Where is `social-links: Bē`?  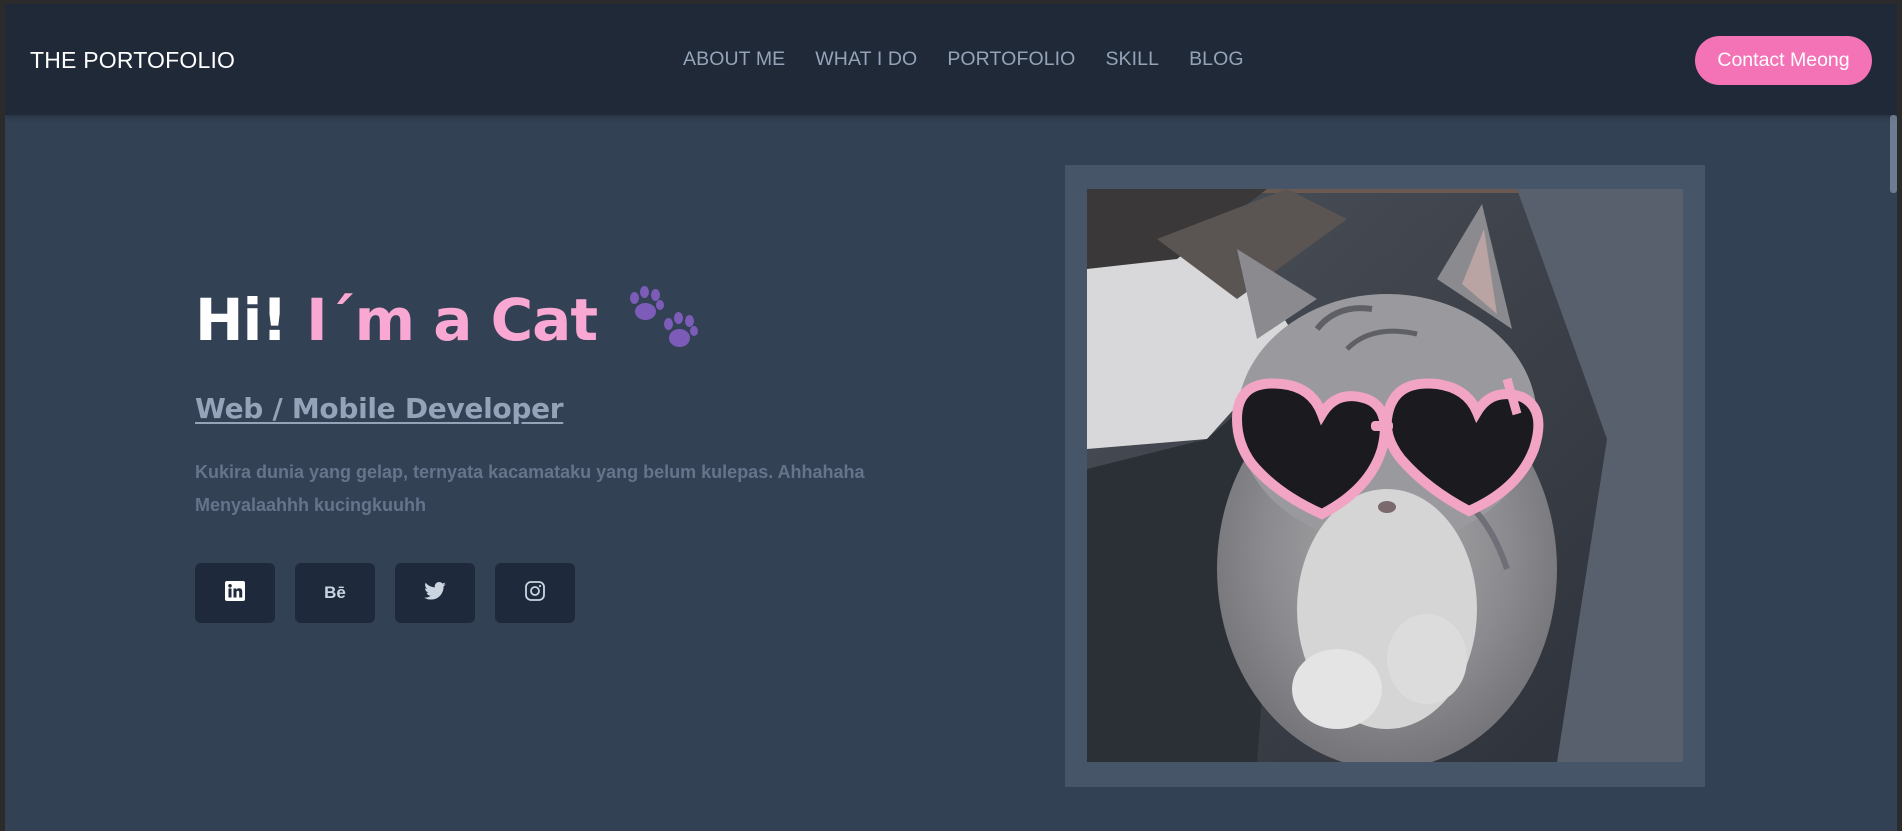
social-links: Bē is located at coordinates (385, 593).